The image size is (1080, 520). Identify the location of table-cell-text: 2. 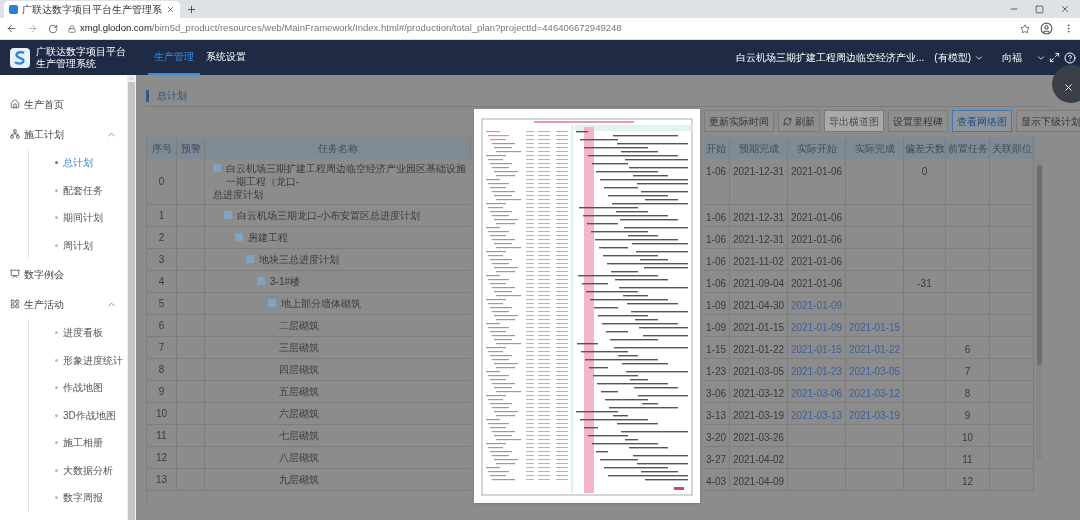
(161, 238).